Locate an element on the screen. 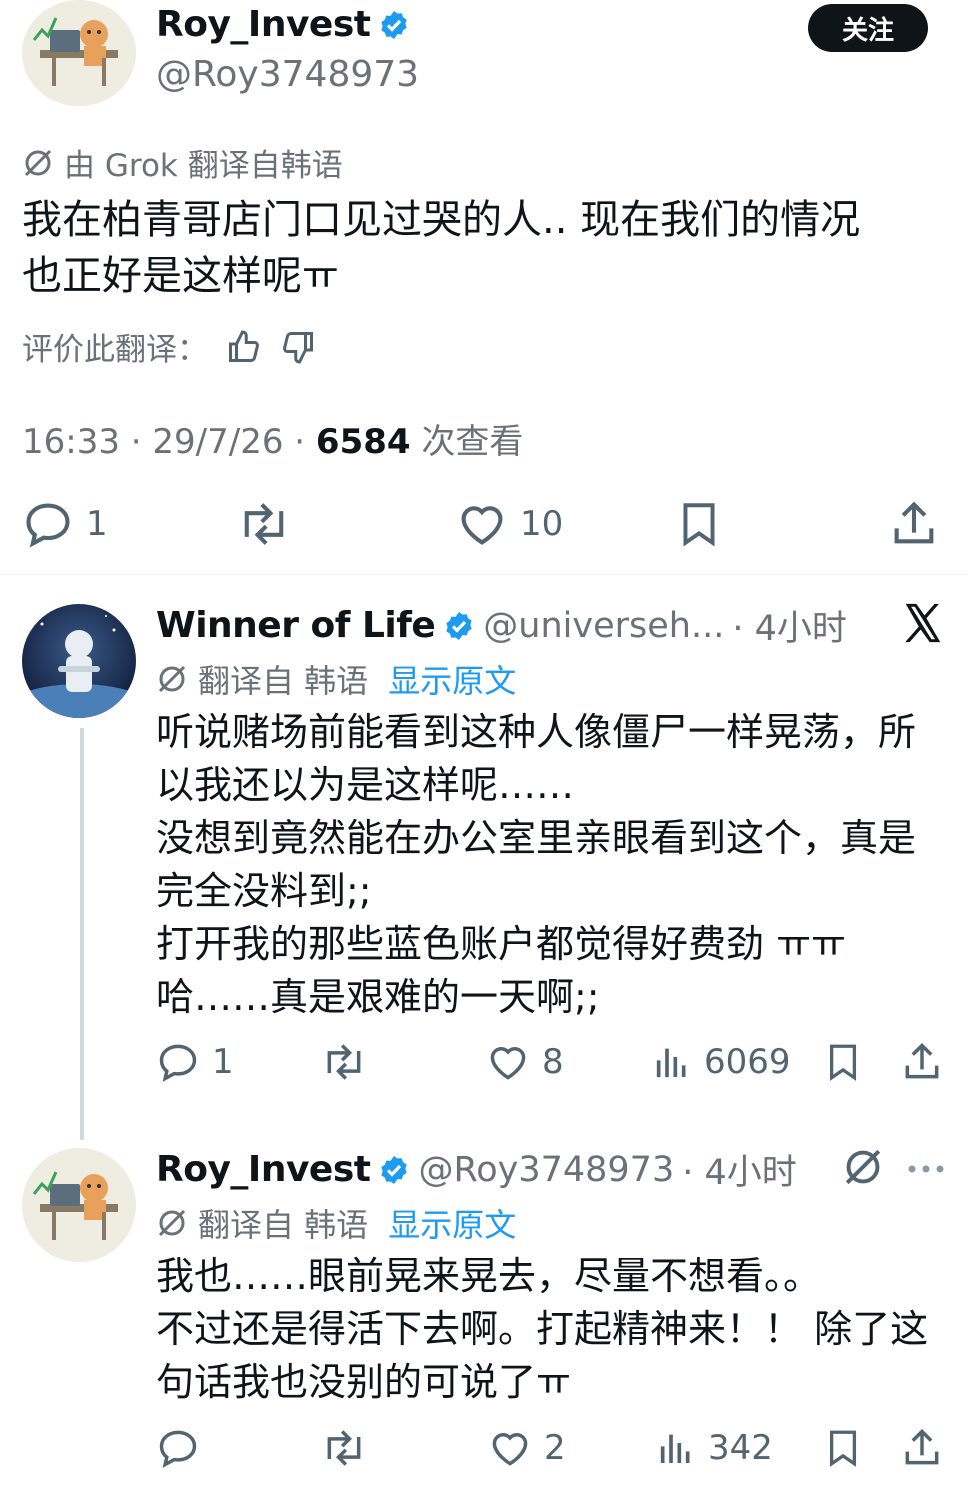 The image size is (968, 1498). views-count: 342 is located at coordinates (740, 1448).